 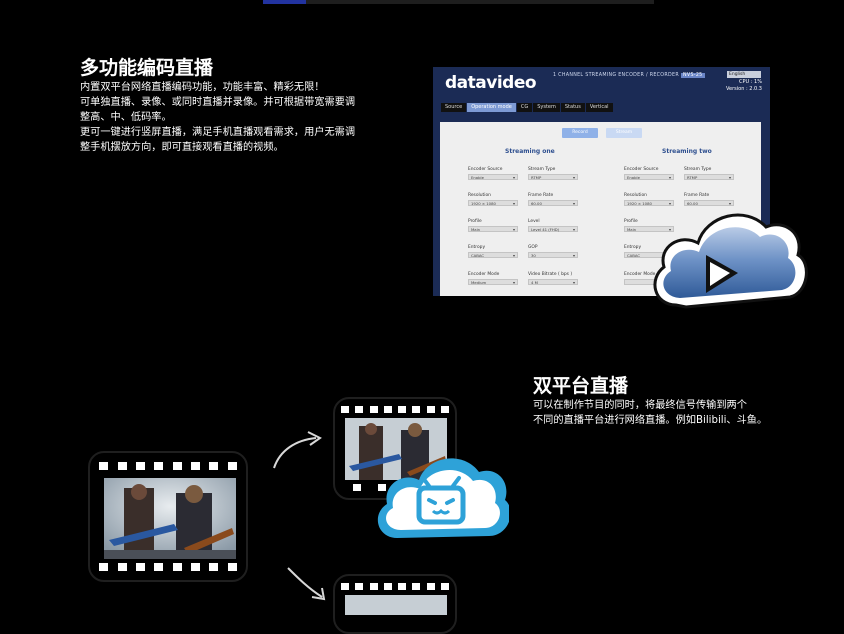 I want to click on s1-profile: Profile Main, so click(x=493, y=226).